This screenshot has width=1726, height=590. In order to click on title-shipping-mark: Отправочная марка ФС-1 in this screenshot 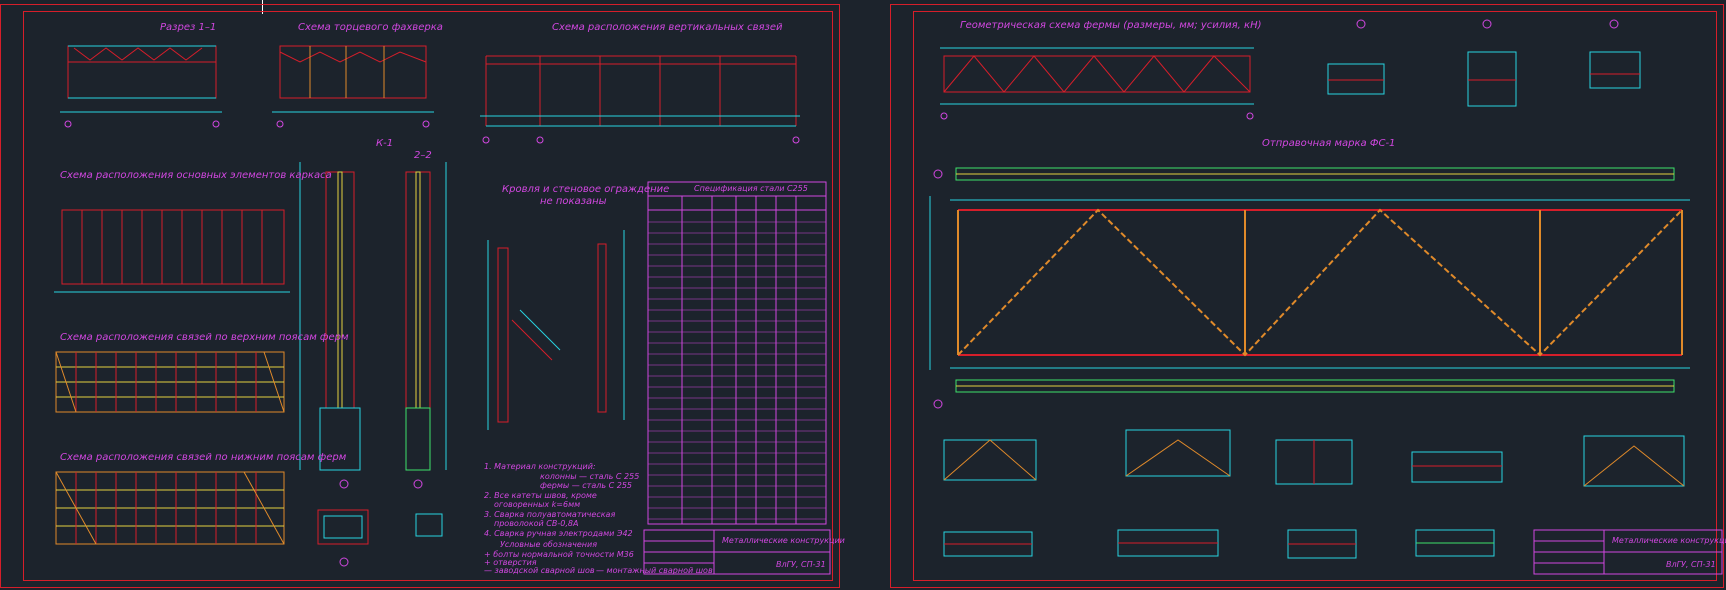, I will do `click(1329, 143)`.